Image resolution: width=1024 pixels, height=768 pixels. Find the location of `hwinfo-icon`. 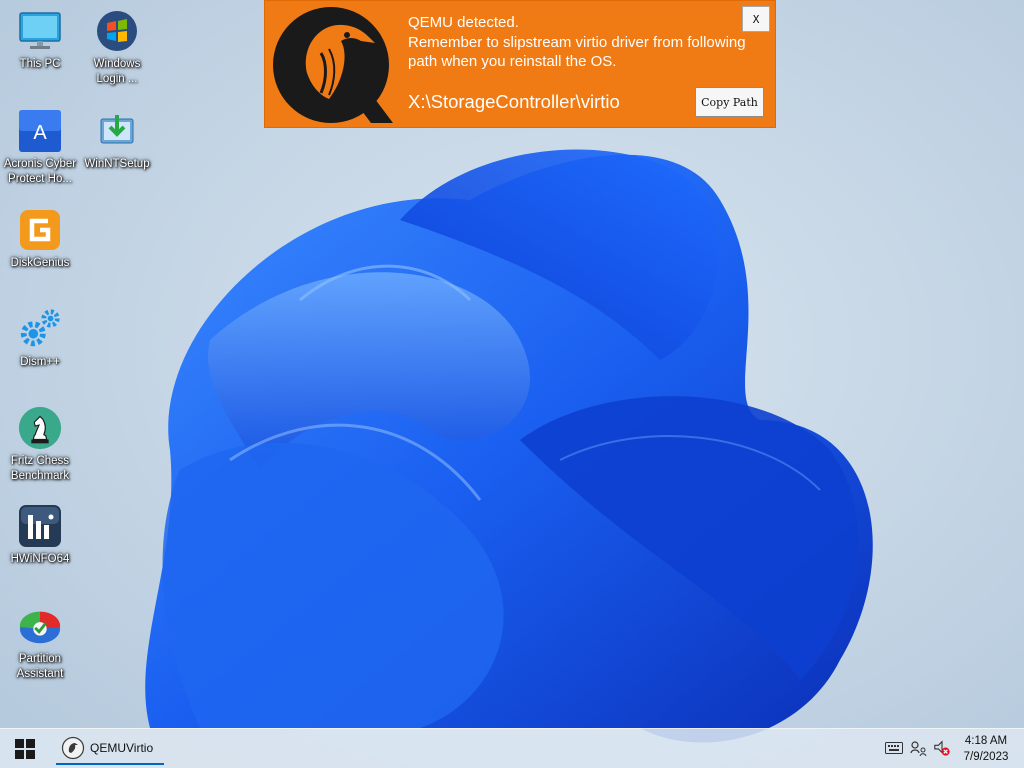

hwinfo-icon is located at coordinates (40, 526).